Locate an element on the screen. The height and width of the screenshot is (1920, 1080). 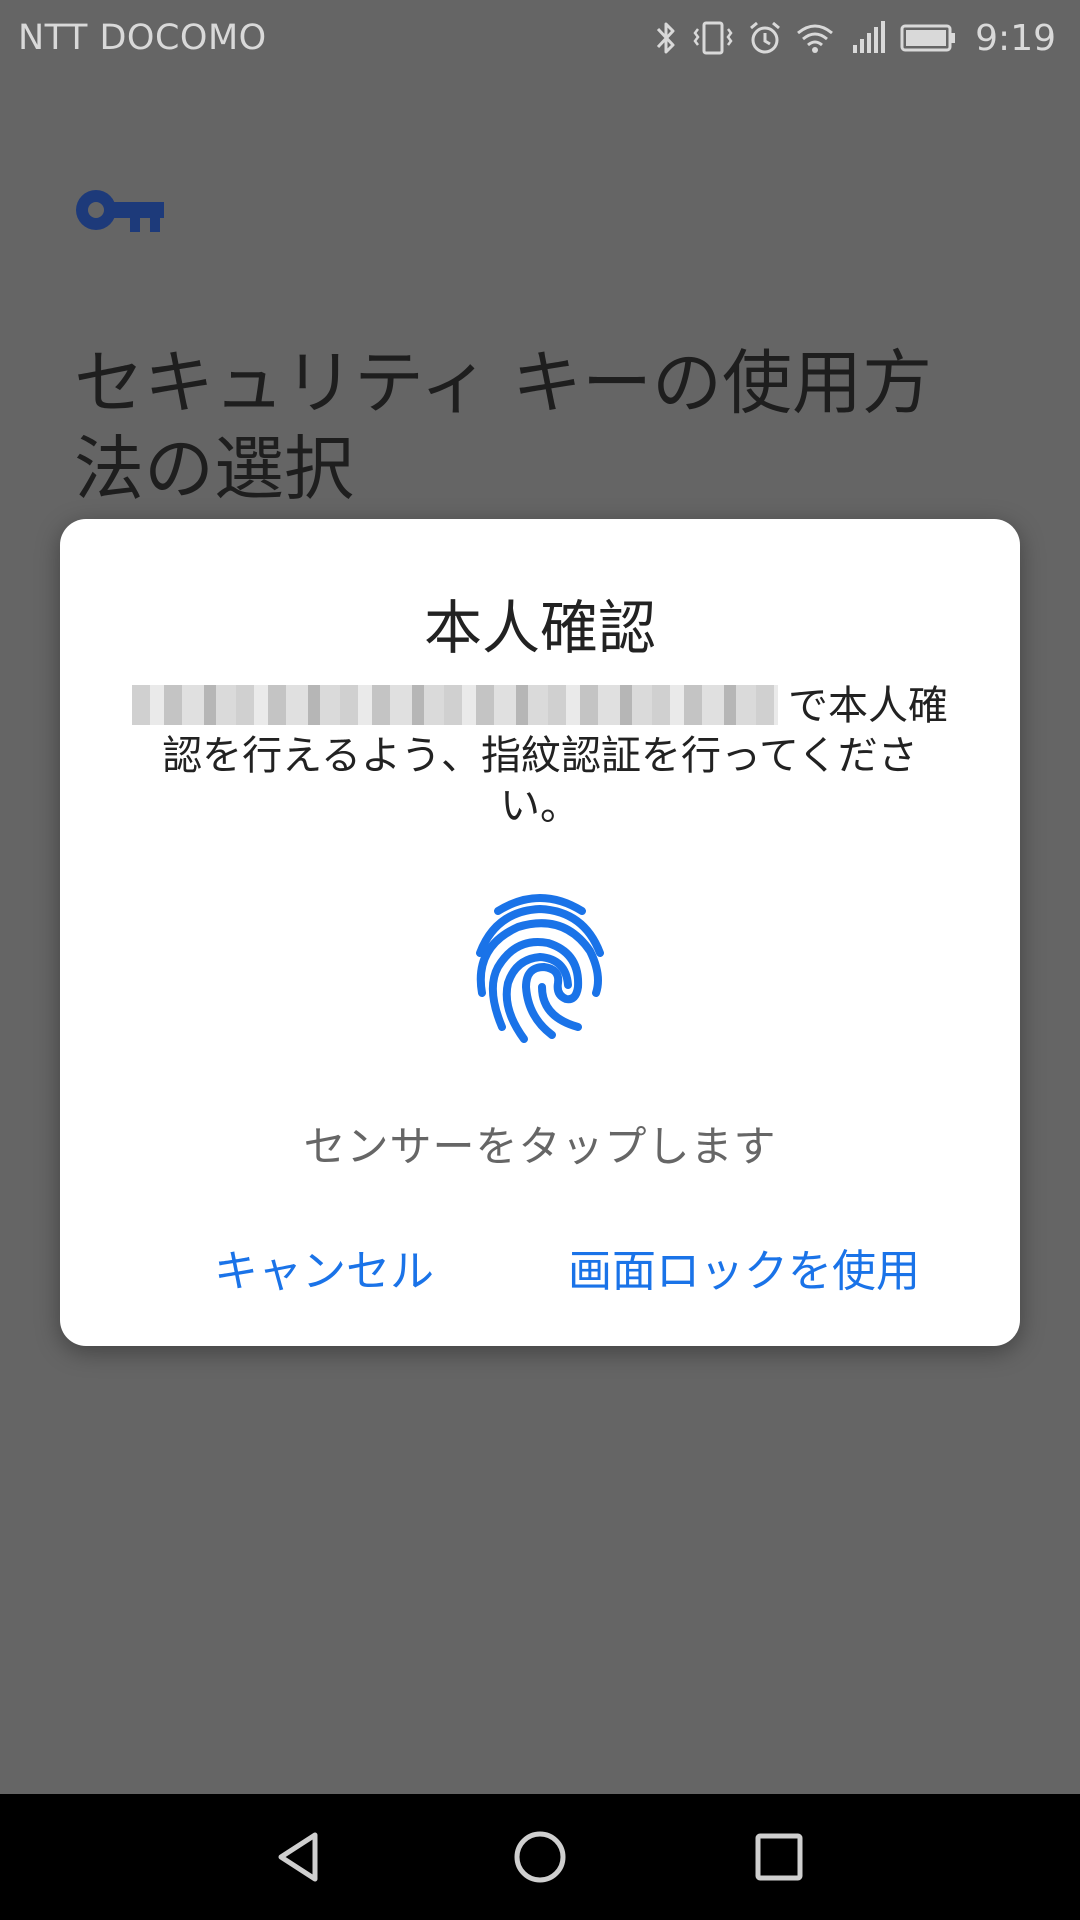
back-button is located at coordinates (299, 1857).